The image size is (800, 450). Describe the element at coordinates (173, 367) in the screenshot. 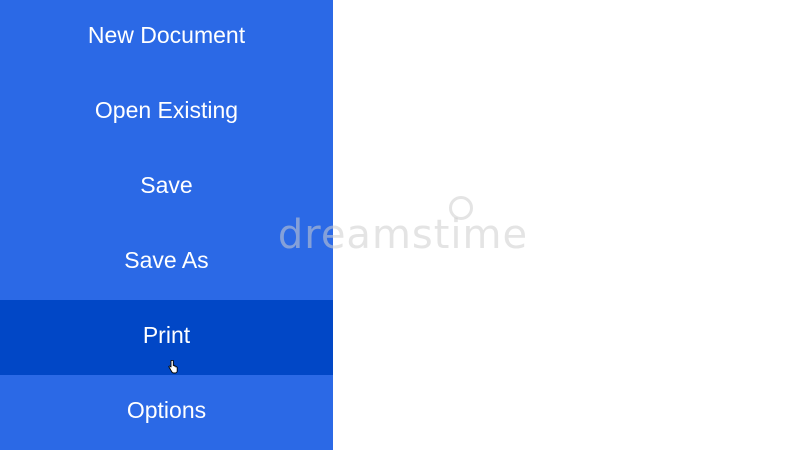

I see `hand-pointer-icon` at that location.